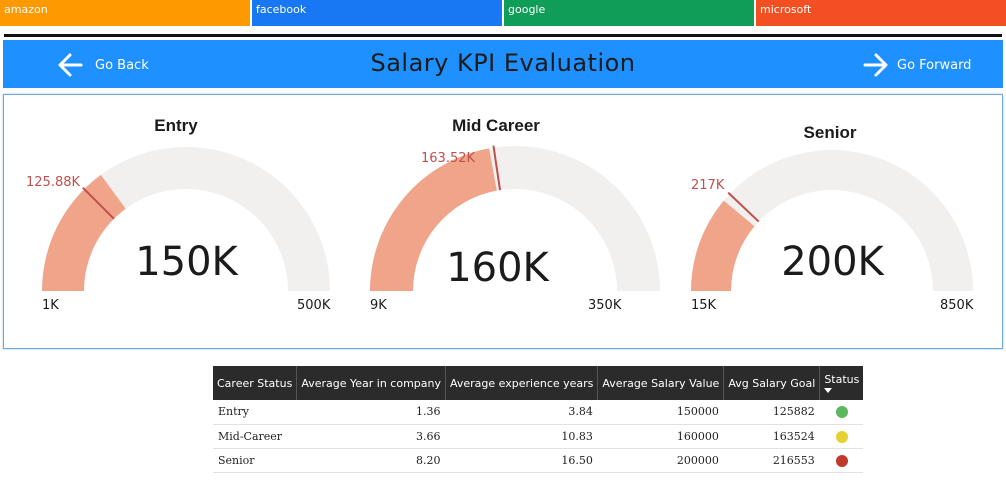 The width and height of the screenshot is (1006, 500). Describe the element at coordinates (314, 305) in the screenshot. I see `gauge-max-label: 500K` at that location.